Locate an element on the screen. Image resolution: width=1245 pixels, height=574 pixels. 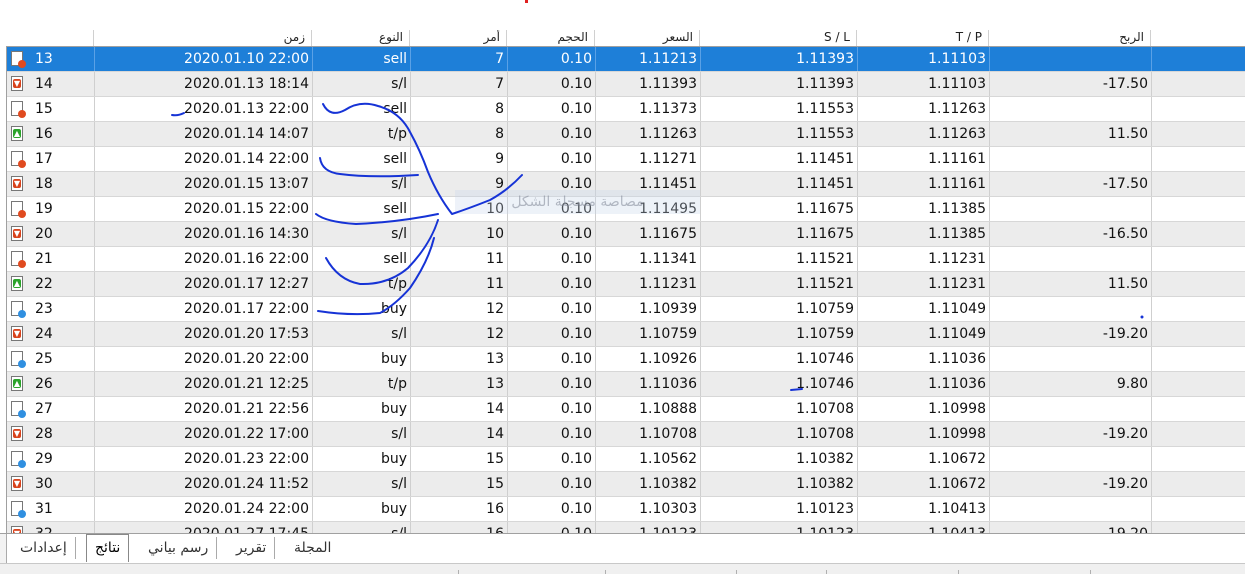
tp-cell: 1.11263 is located at coordinates (924, 109).